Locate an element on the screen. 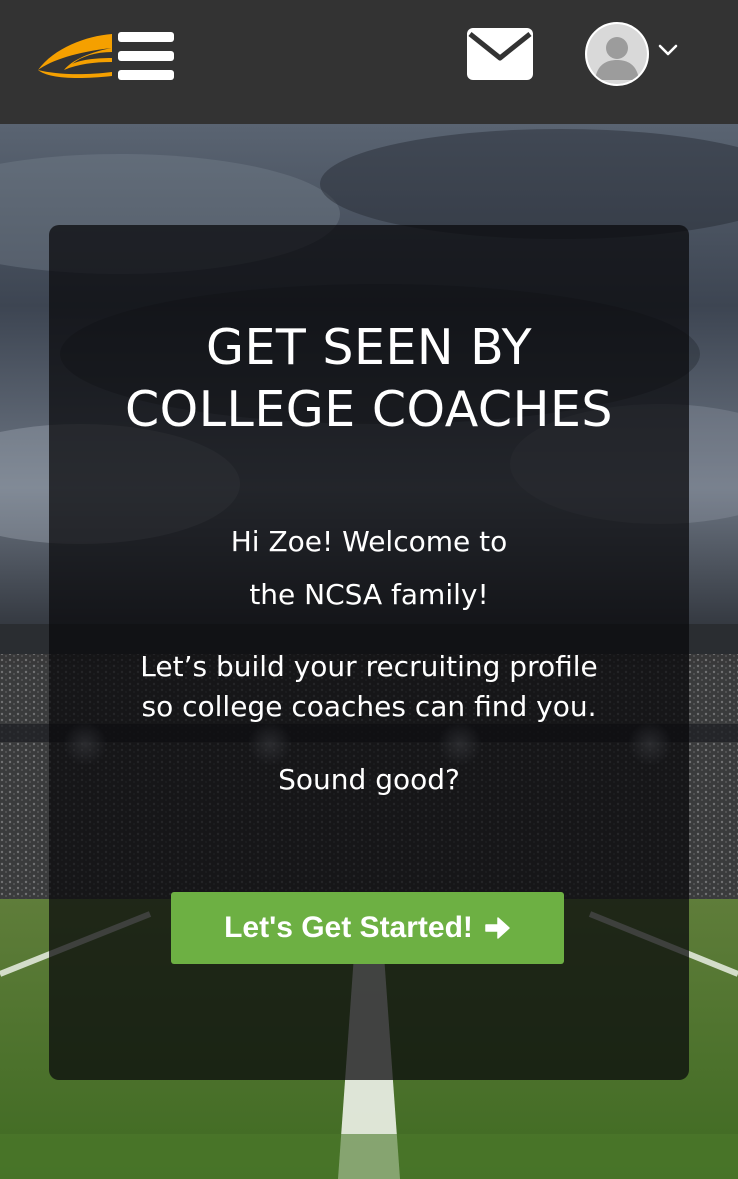  user-silhouette-icon is located at coordinates (617, 54).